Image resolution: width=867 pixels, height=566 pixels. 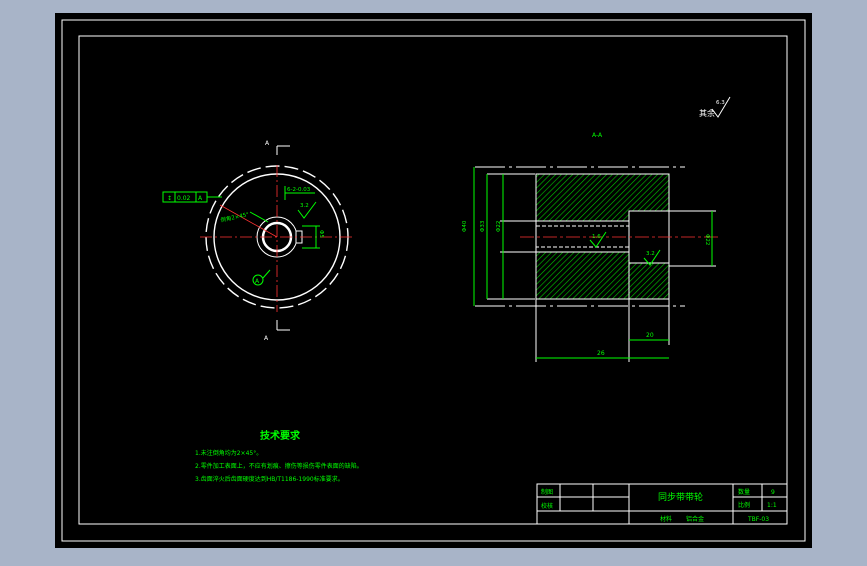 I want to click on roughness-value: 6.3, so click(x=720, y=103).